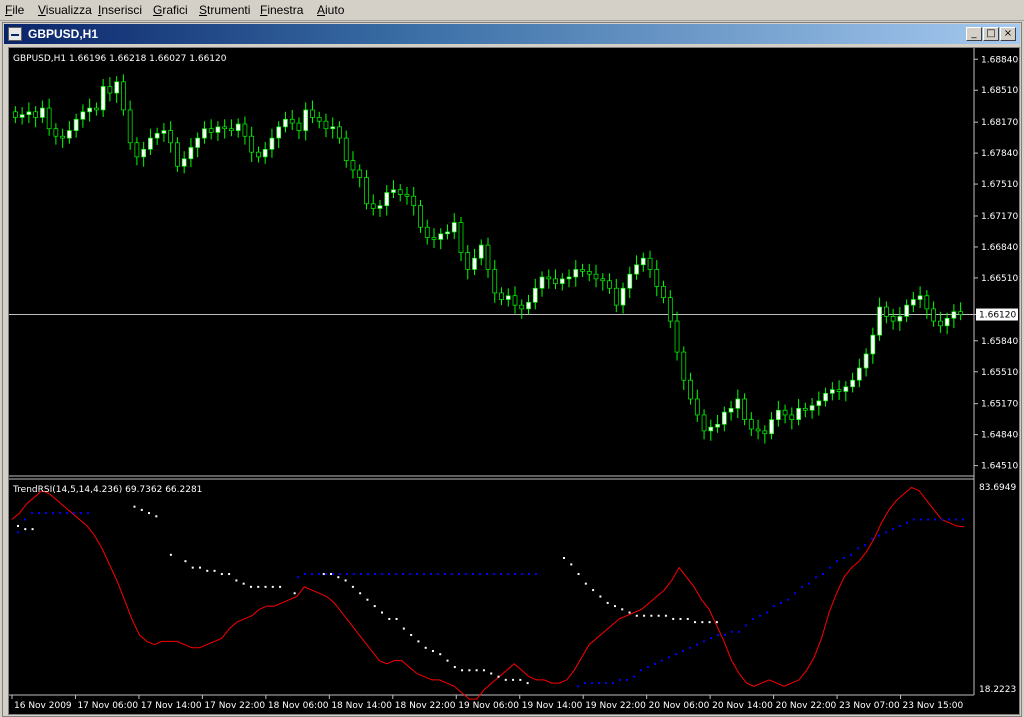  I want to click on time-tick-label: 17 Nov 06:00, so click(107, 706).